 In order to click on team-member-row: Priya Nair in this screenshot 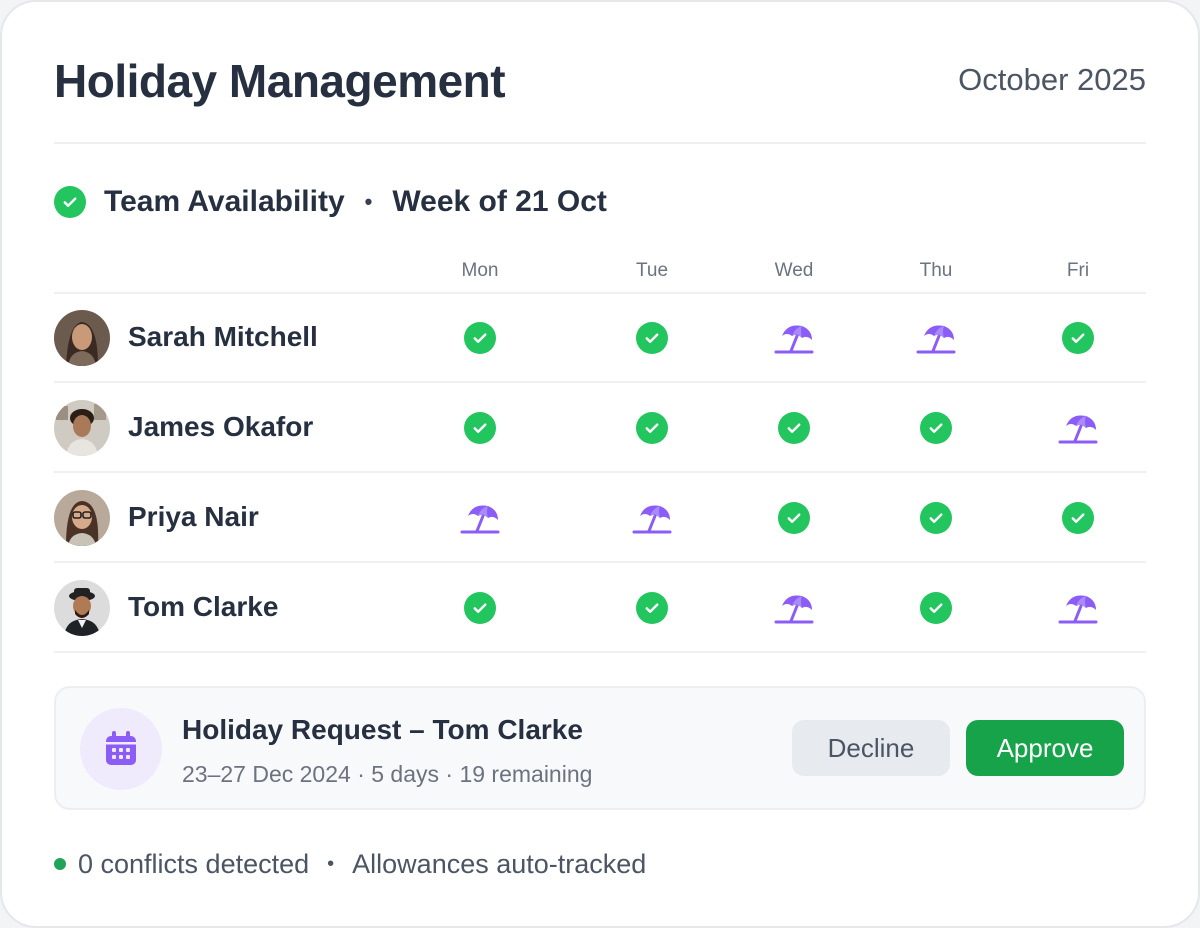, I will do `click(600, 518)`.